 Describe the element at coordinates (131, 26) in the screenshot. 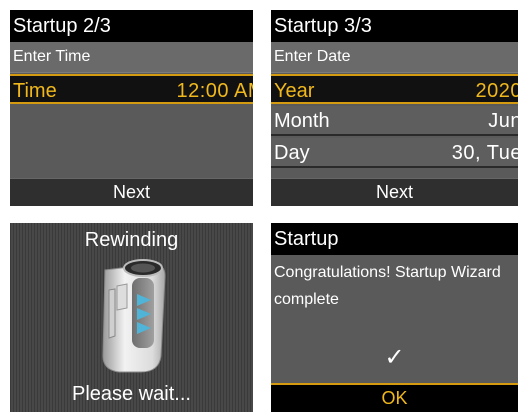

I see `screen-title: Startup 2/3` at that location.